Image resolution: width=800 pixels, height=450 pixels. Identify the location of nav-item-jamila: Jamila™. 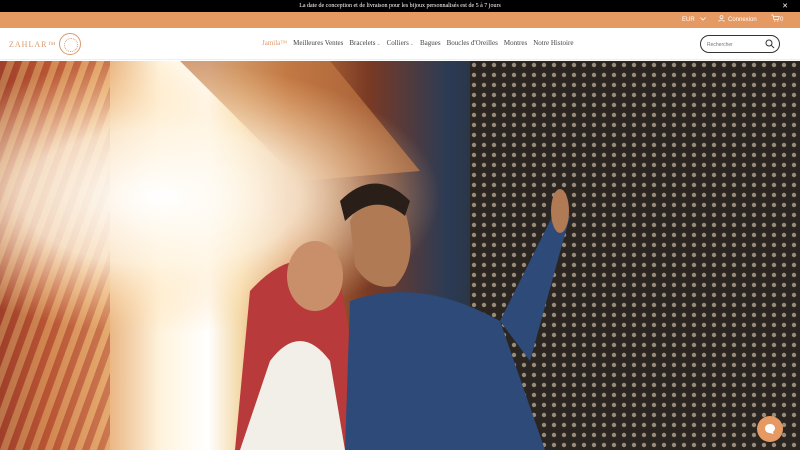
(274, 43).